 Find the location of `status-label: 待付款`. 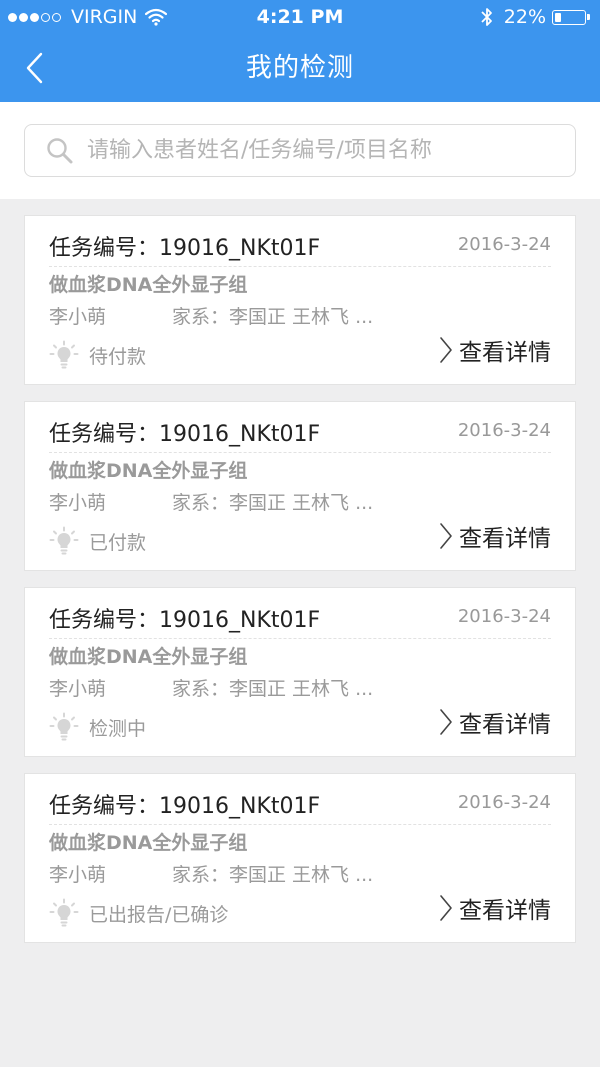

status-label: 待付款 is located at coordinates (118, 356).